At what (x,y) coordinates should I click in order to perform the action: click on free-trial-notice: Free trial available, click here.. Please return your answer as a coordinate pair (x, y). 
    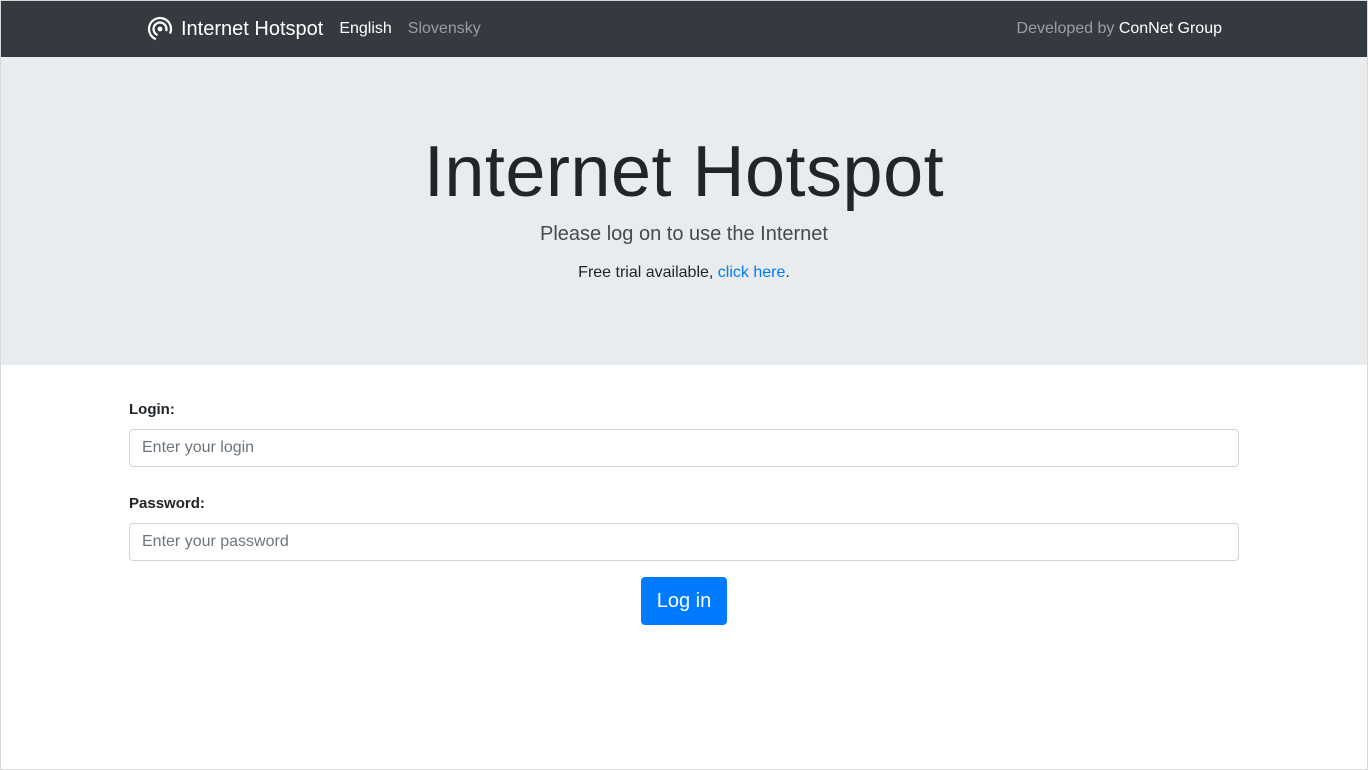
    Looking at the image, I should click on (684, 273).